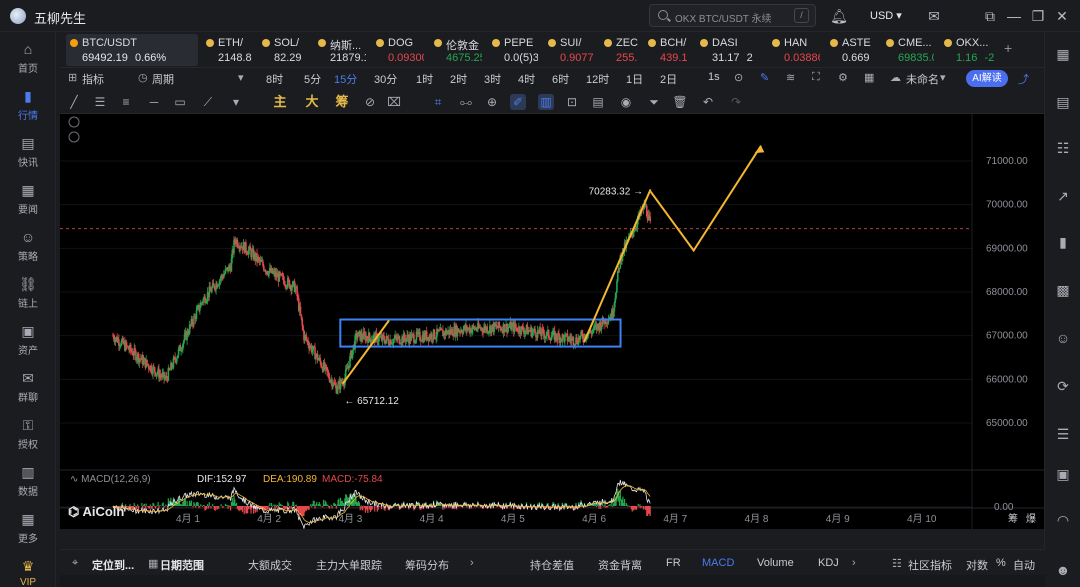 The width and height of the screenshot is (1080, 587). Describe the element at coordinates (1063, 386) in the screenshot. I see `sync-icon: ⟳` at that location.